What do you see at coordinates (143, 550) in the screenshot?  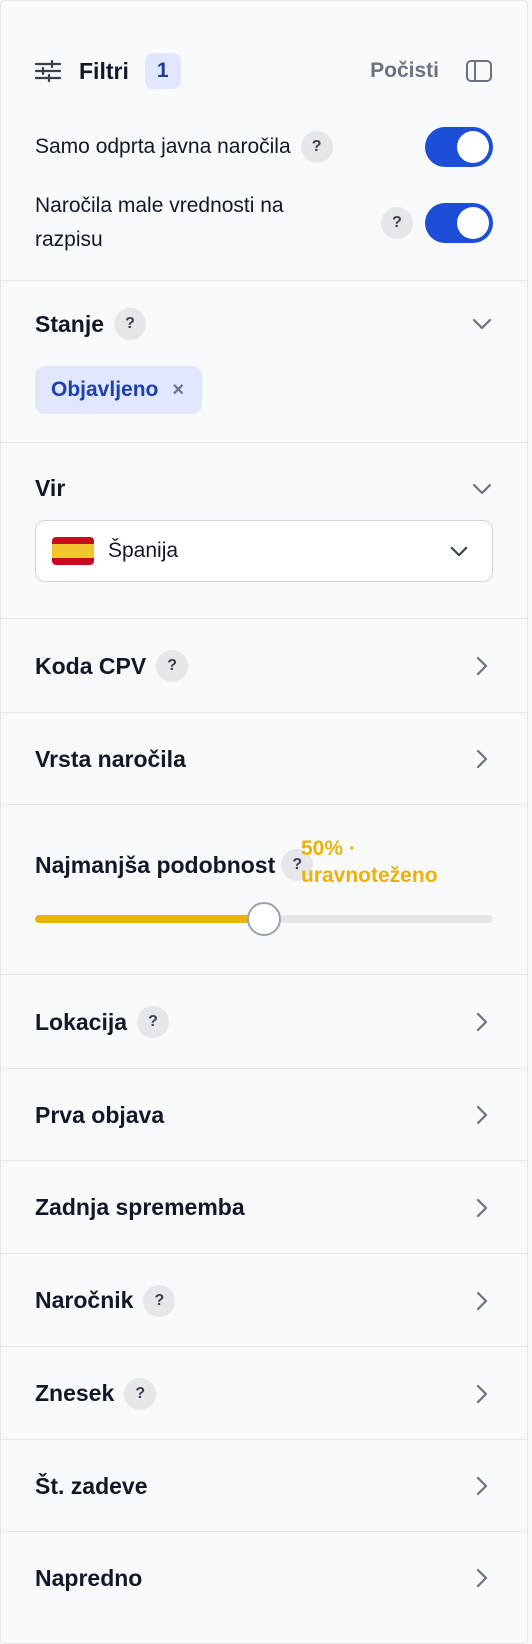 I see `source-select-value: Španija` at bounding box center [143, 550].